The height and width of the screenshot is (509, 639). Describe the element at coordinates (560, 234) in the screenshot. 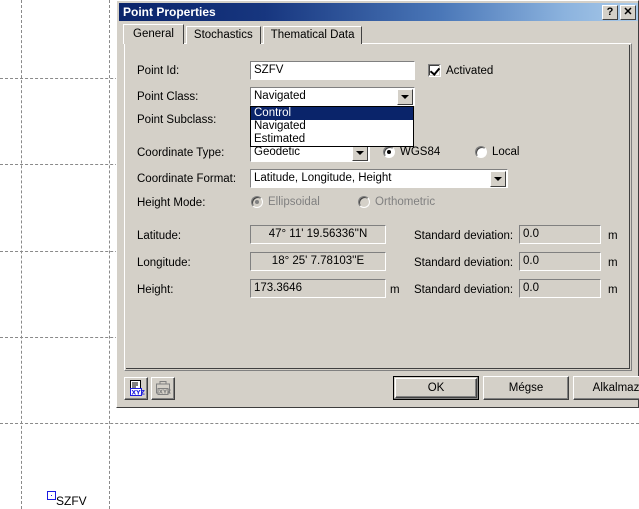

I see `latitude-std-dev-value: 0.0` at that location.